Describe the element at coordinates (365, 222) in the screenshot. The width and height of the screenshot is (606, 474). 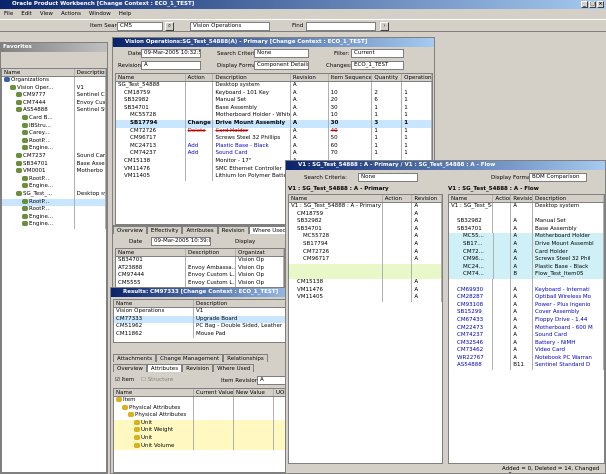
I see `compare-left-row: SB32982 A` at that location.